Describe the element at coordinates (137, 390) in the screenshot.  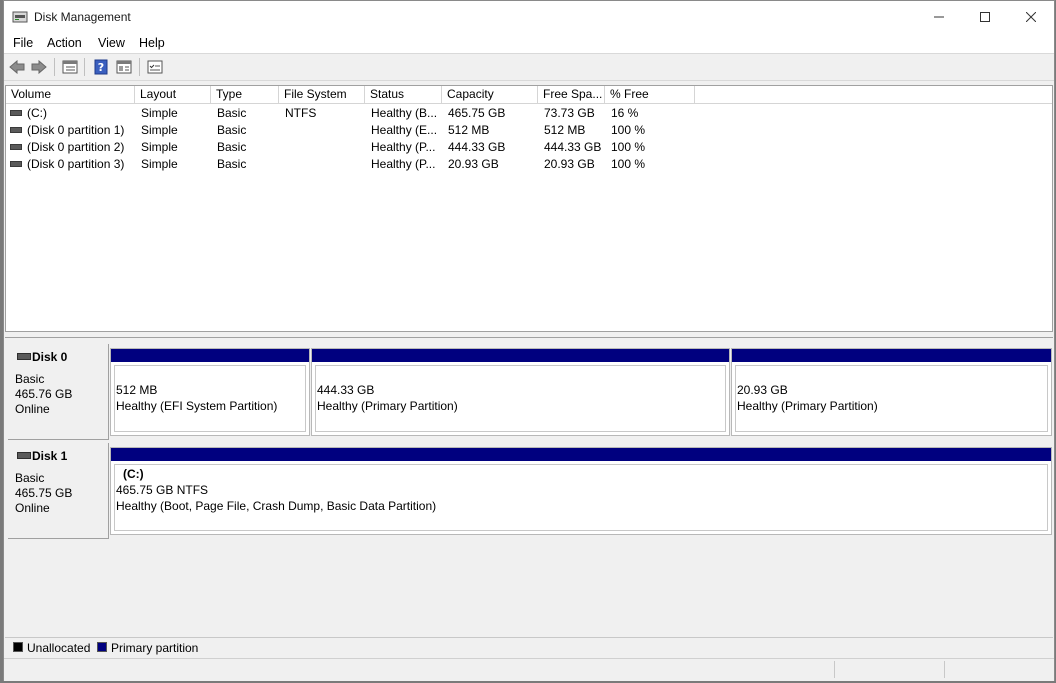
I see `partition-size: 512 MB` at that location.